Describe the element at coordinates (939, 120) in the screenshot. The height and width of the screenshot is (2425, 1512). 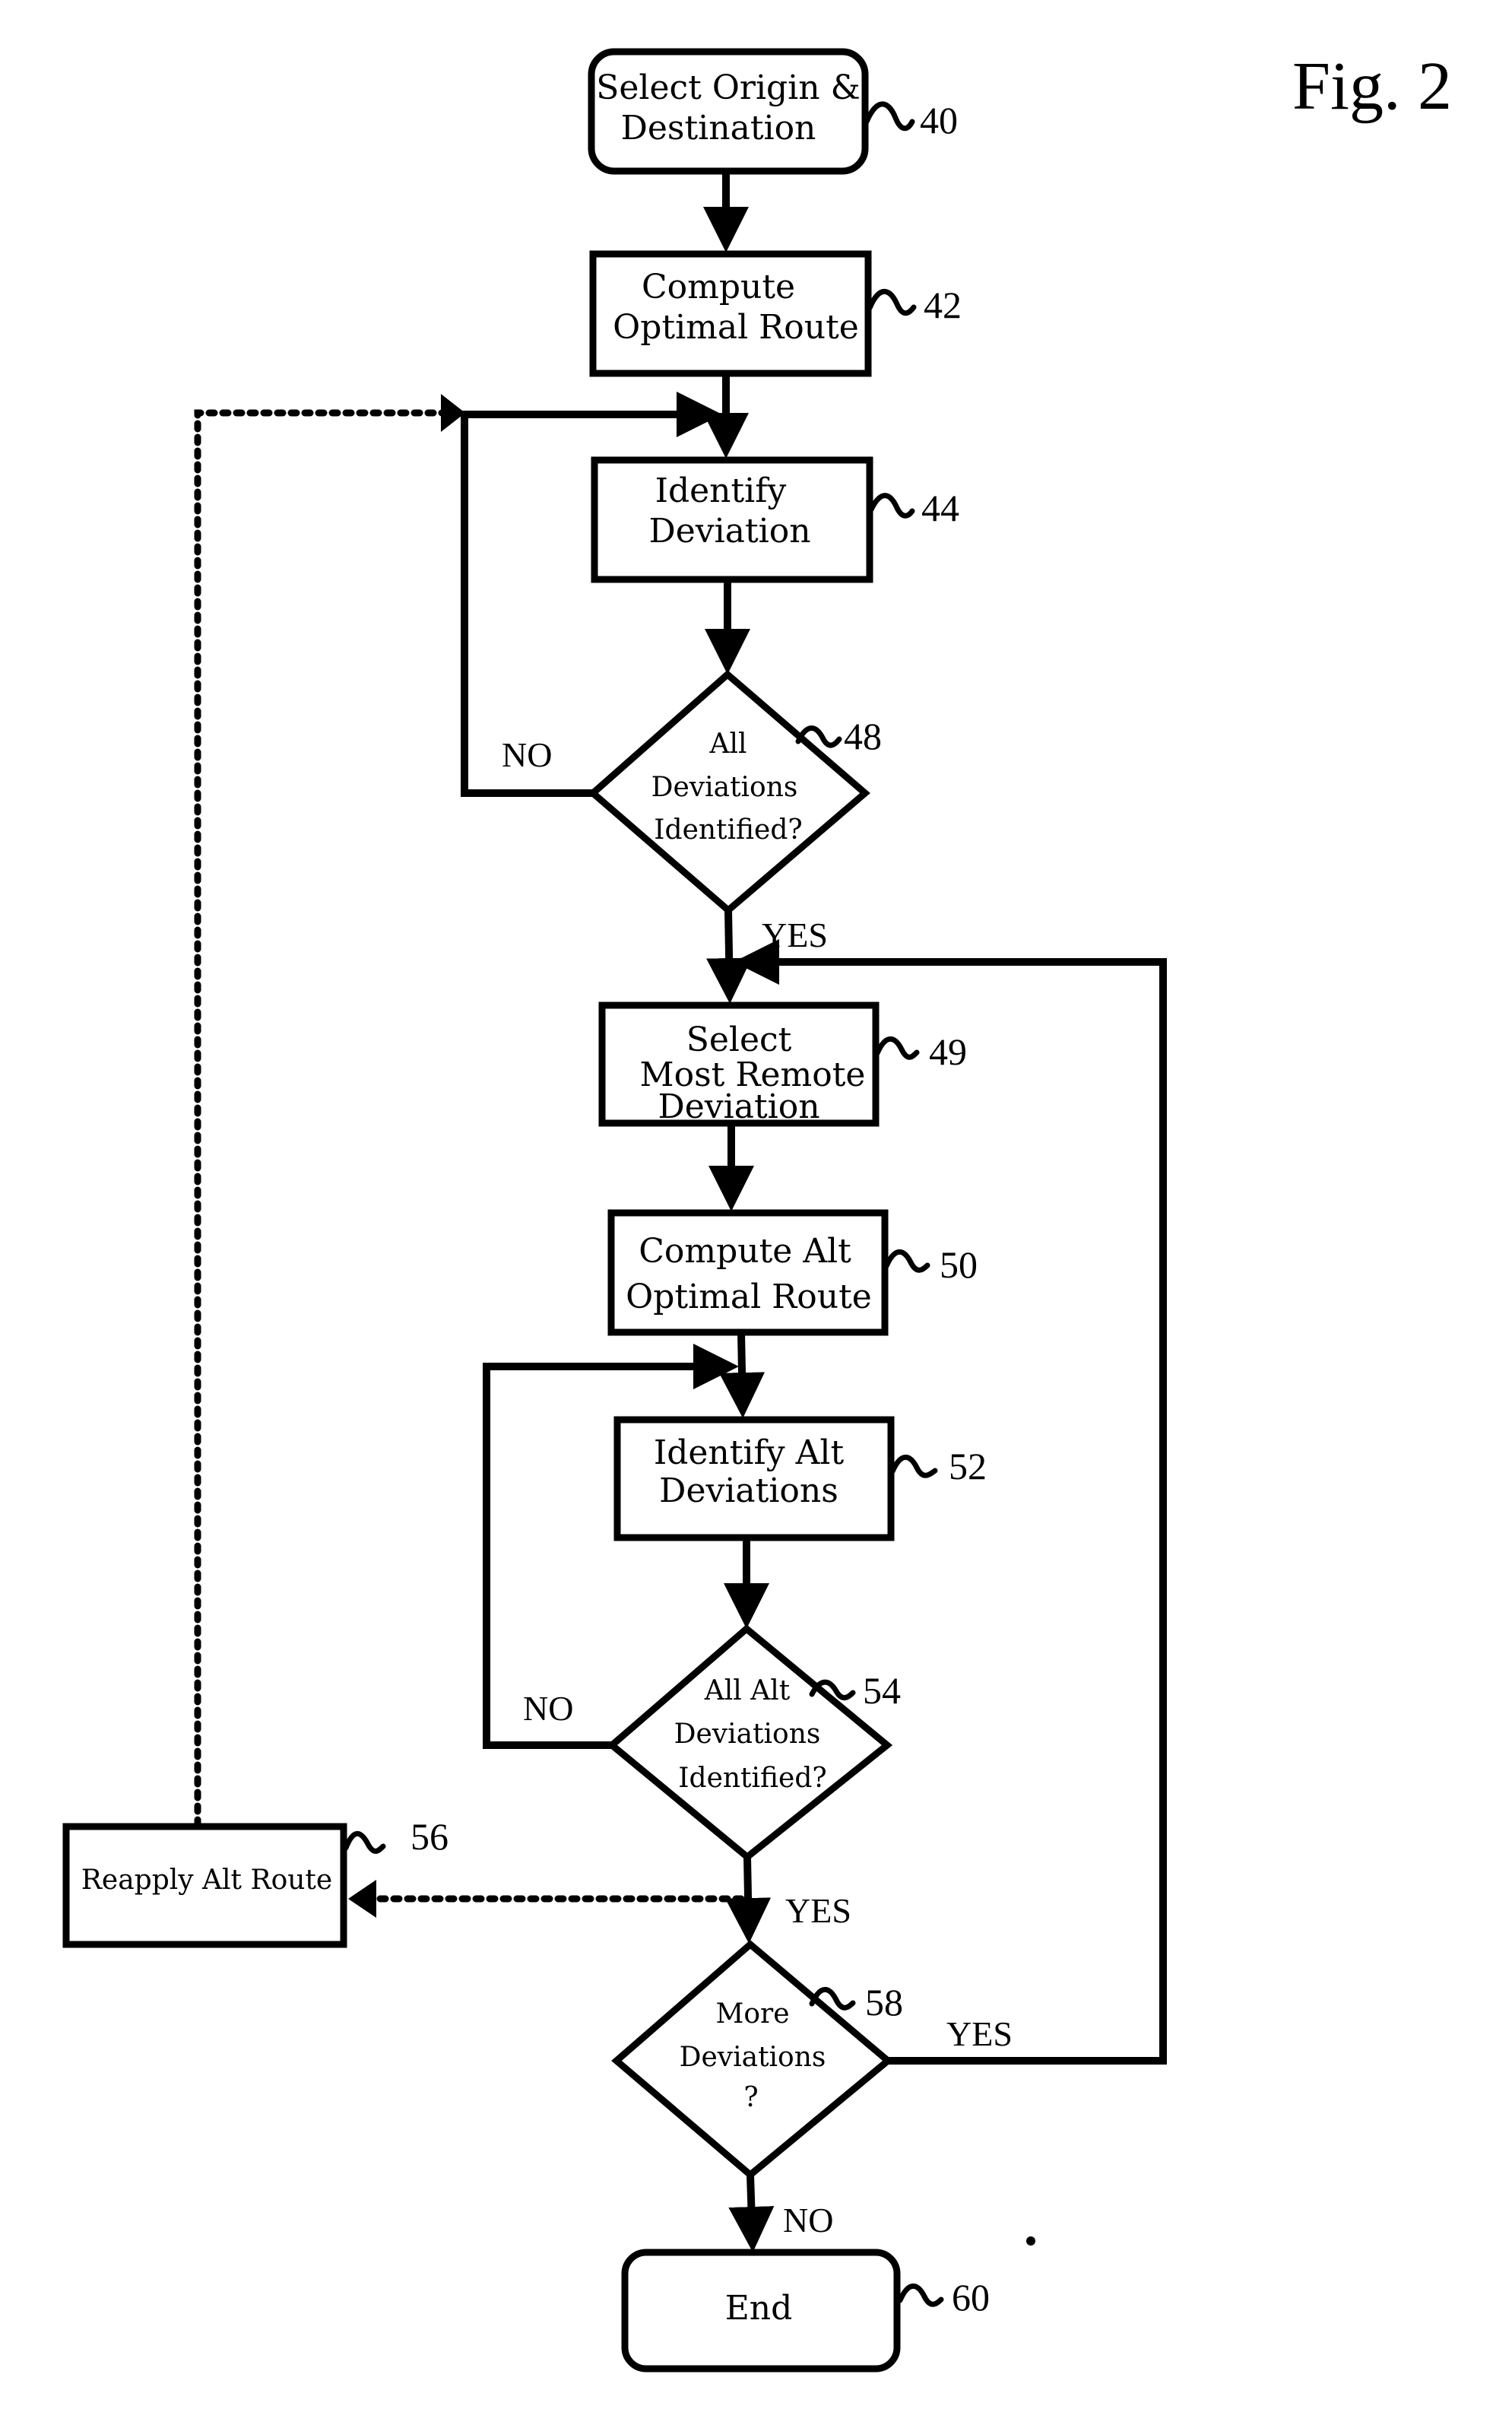
I see `ref-number: 40` at that location.